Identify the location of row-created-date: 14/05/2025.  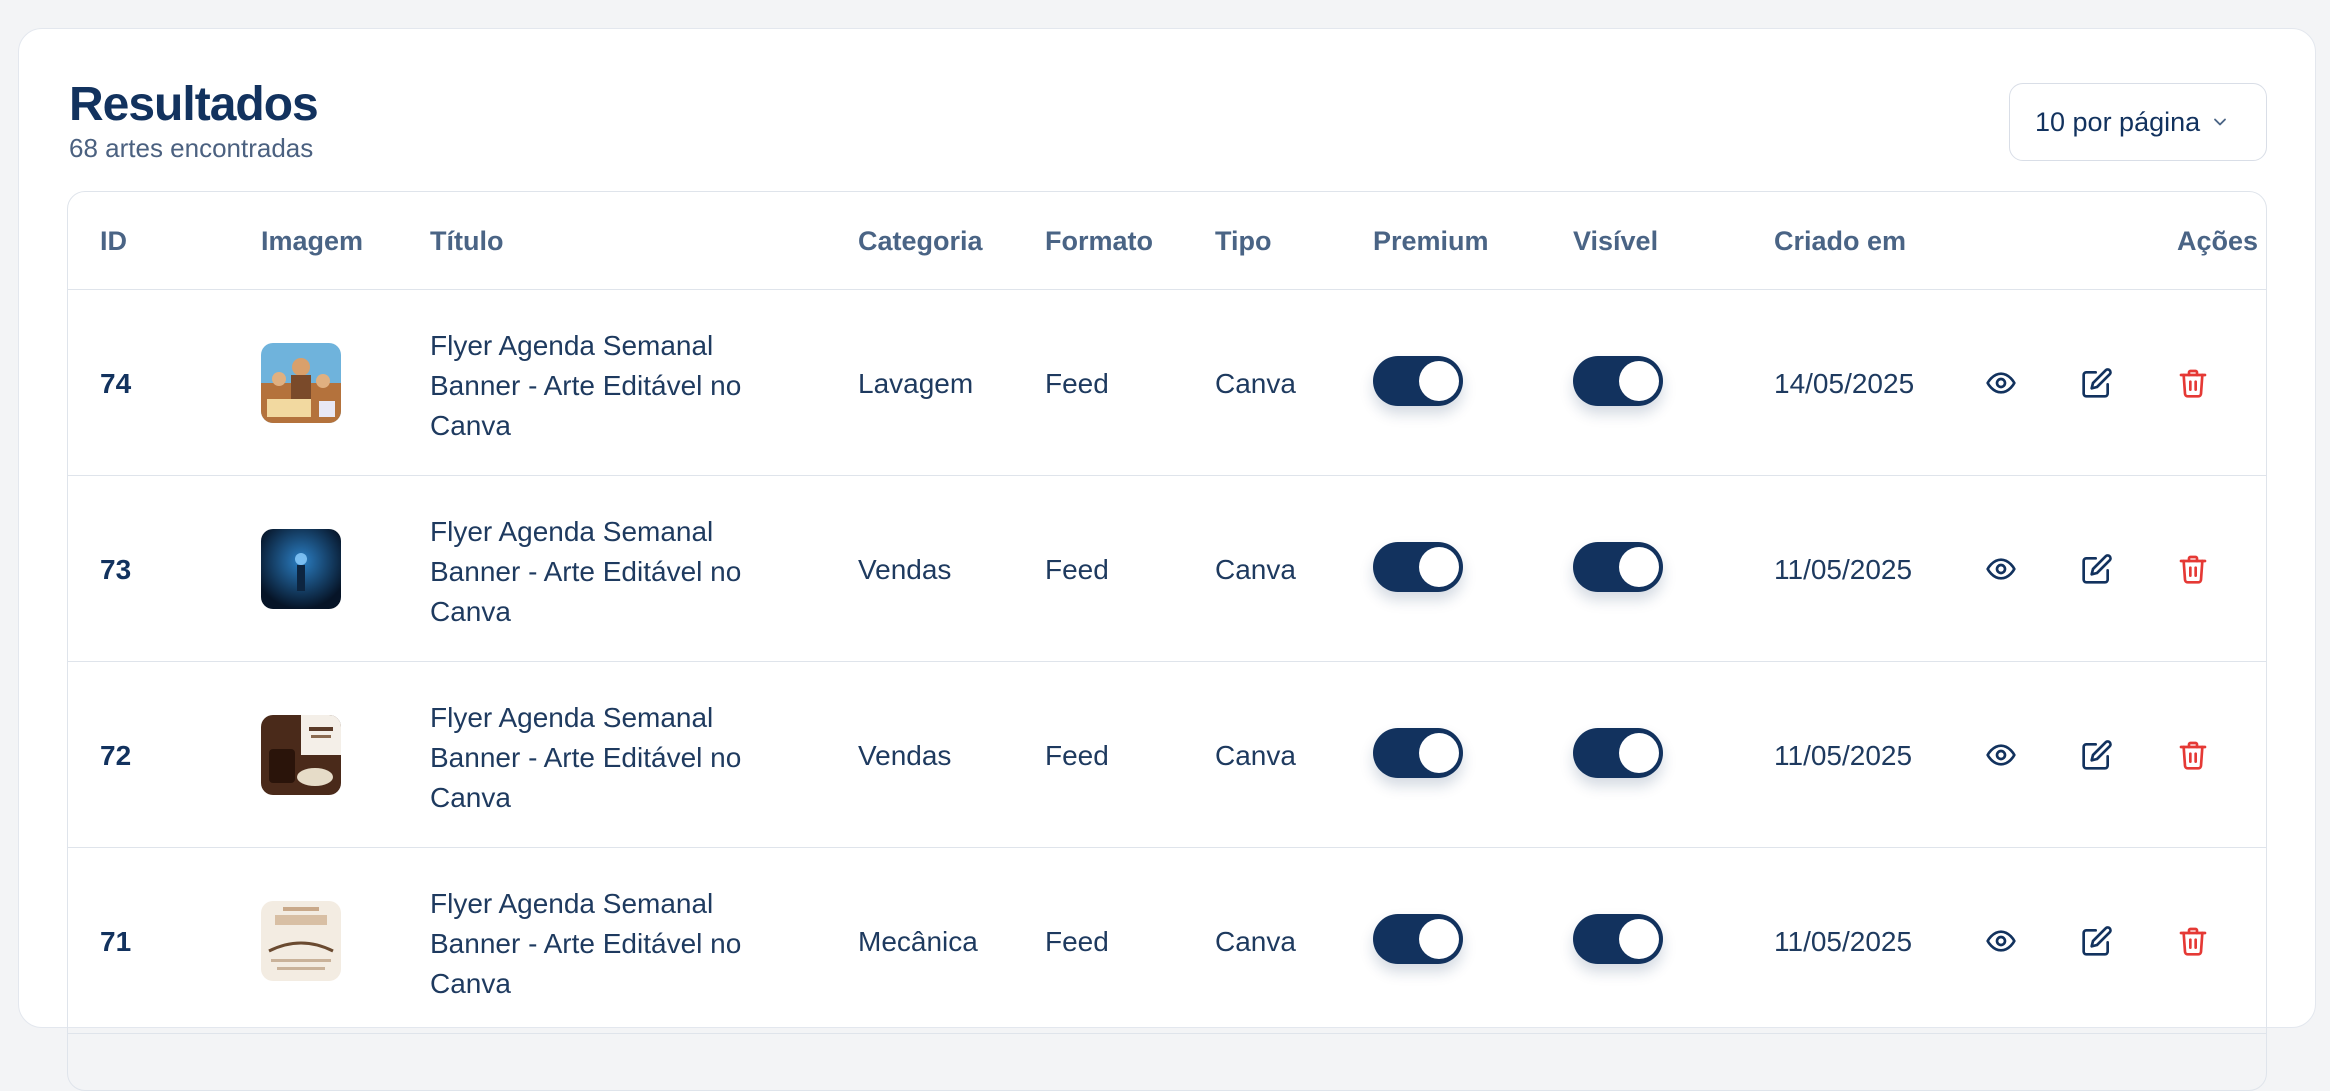
(1844, 383).